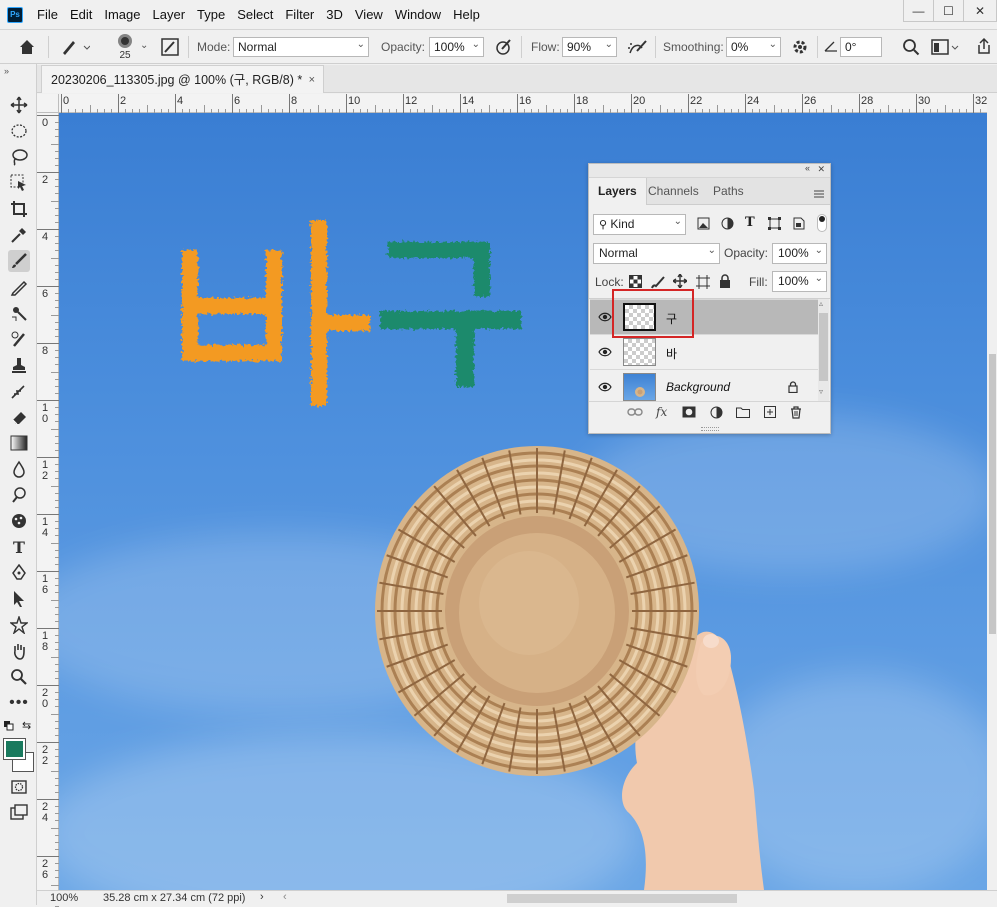 This screenshot has height=907, width=997. I want to click on blend-mode-select: Normal ⌄, so click(656, 253).